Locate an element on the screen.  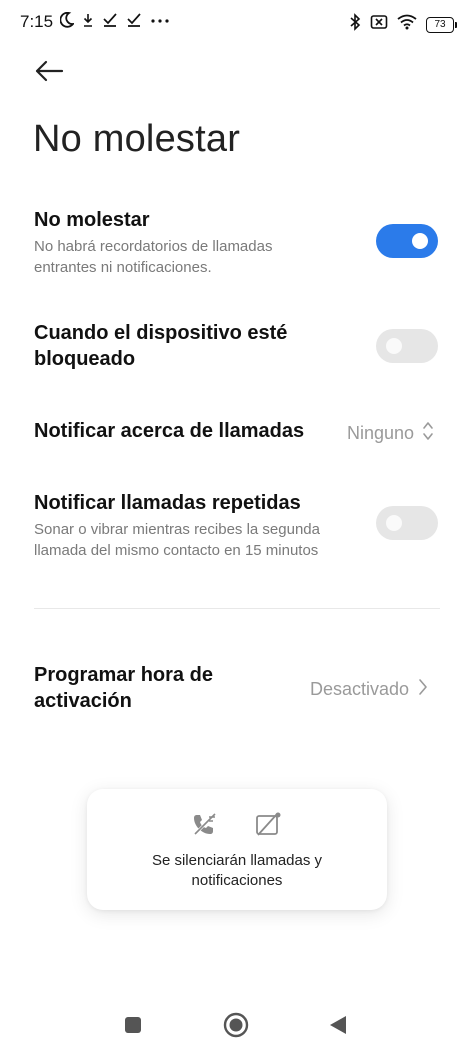
arrow-left-icon is located at coordinates (49, 74).